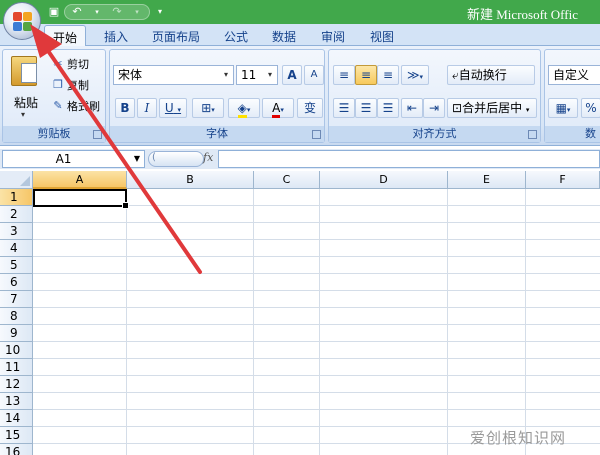 This screenshot has height=455, width=600. I want to click on paste-icon, so click(24, 71).